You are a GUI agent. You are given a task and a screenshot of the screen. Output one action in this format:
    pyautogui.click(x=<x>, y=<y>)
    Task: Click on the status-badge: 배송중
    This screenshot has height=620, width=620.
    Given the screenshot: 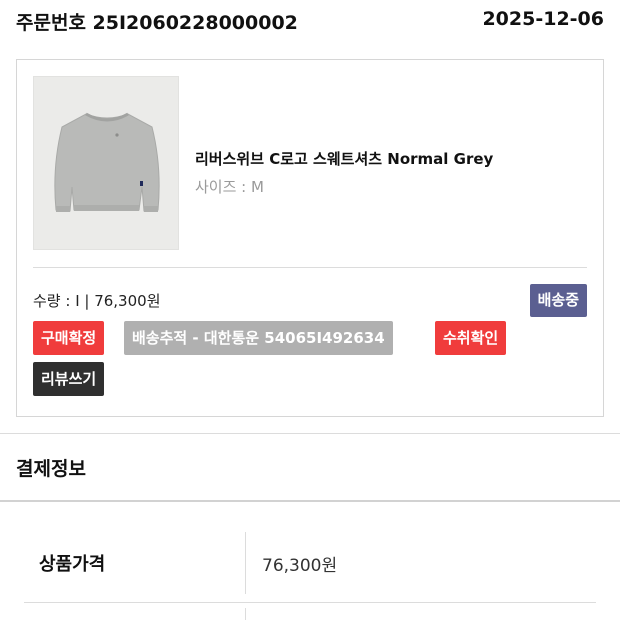 What is the action you would take?
    pyautogui.click(x=558, y=300)
    